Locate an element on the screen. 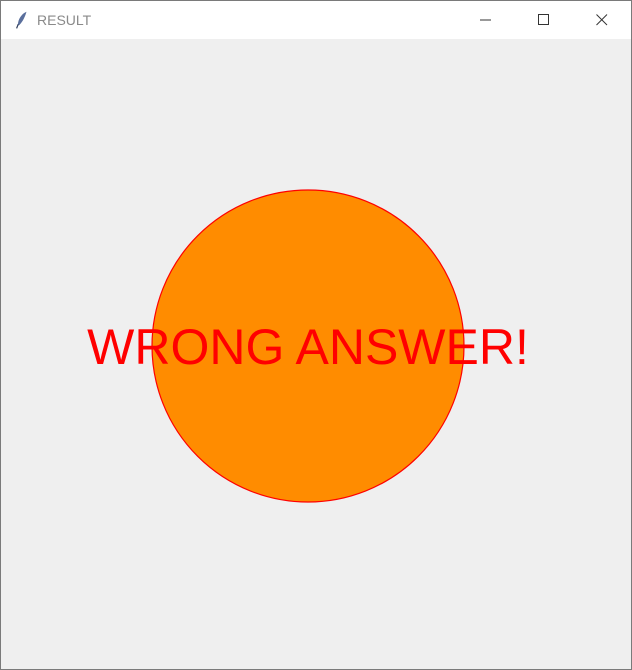 Image resolution: width=632 pixels, height=670 pixels. close-button is located at coordinates (602, 20).